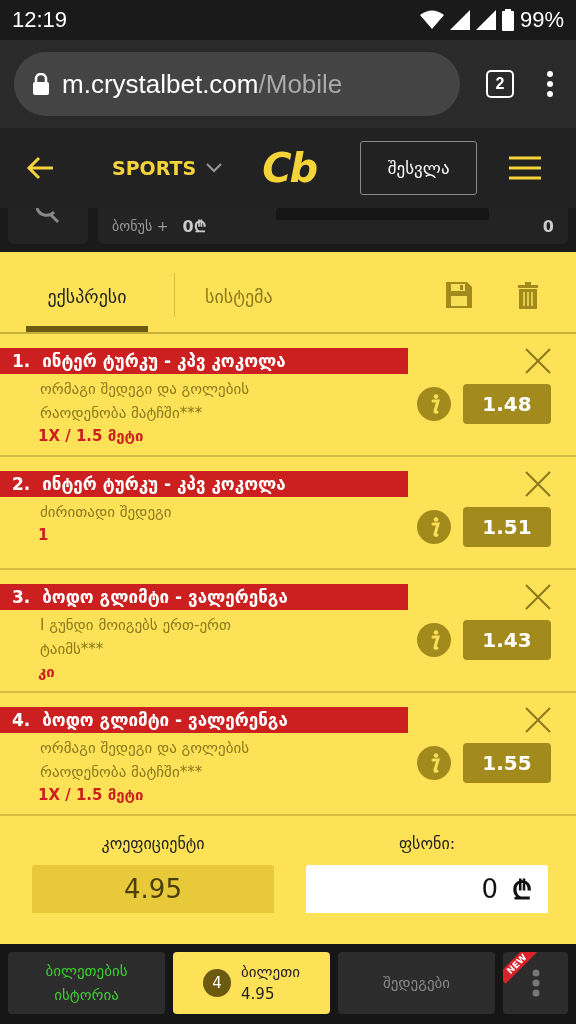  Describe the element at coordinates (40, 20) in the screenshot. I see `clock: 12:19` at that location.